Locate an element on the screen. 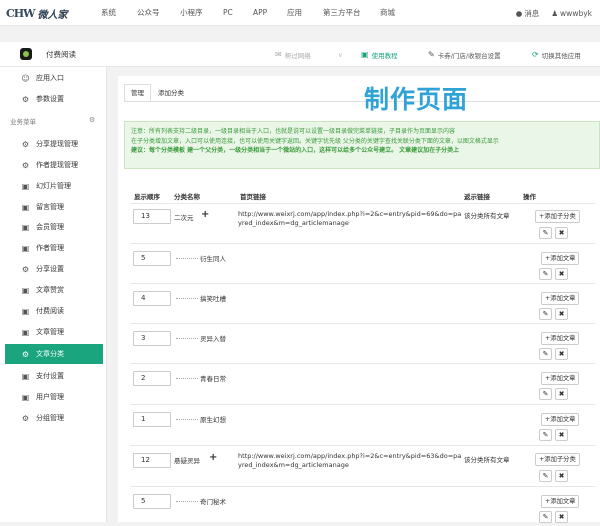 This screenshot has width=600, height=526. site-logo: CHW 微人家 is located at coordinates (37, 13).